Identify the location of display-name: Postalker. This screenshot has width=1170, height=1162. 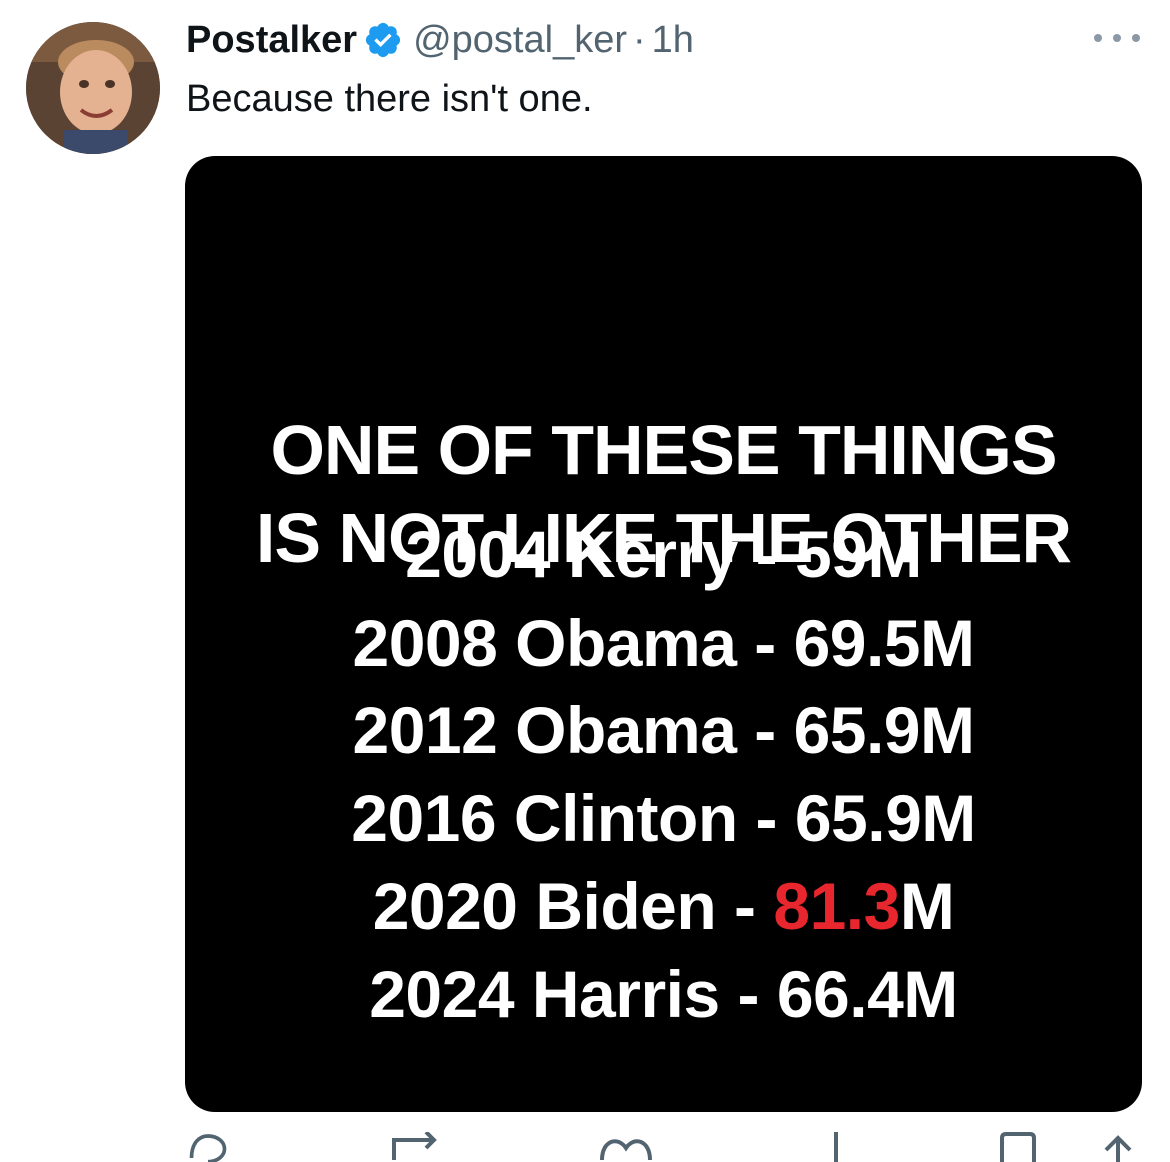
(271, 40).